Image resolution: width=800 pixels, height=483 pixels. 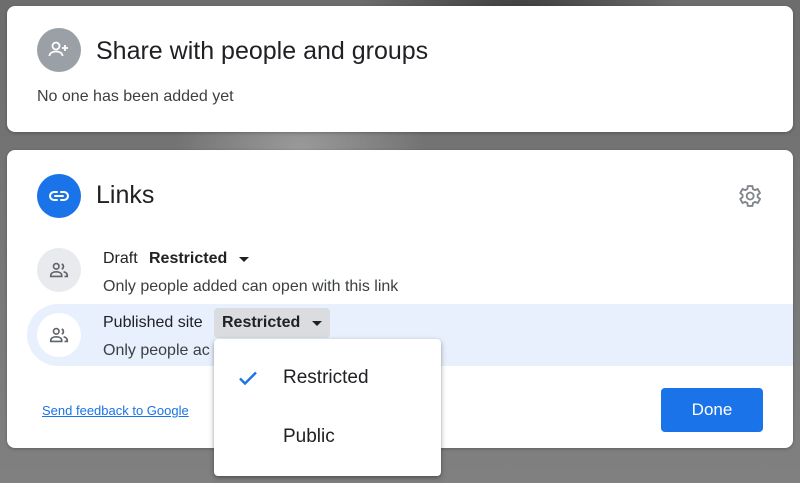 What do you see at coordinates (749, 196) in the screenshot?
I see `gear-icon` at bounding box center [749, 196].